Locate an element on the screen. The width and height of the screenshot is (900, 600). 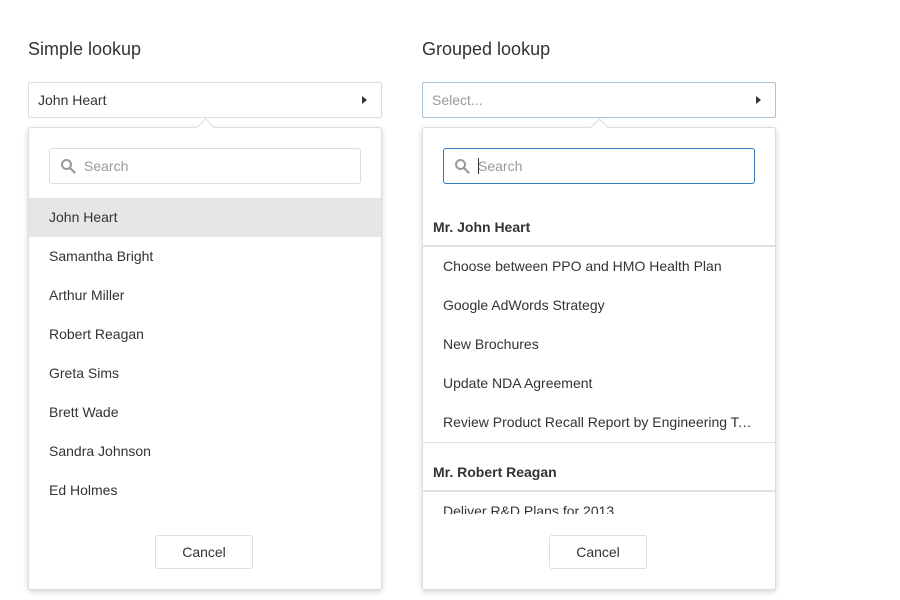
list-item: Update NDA Agreement is located at coordinates (599, 383).